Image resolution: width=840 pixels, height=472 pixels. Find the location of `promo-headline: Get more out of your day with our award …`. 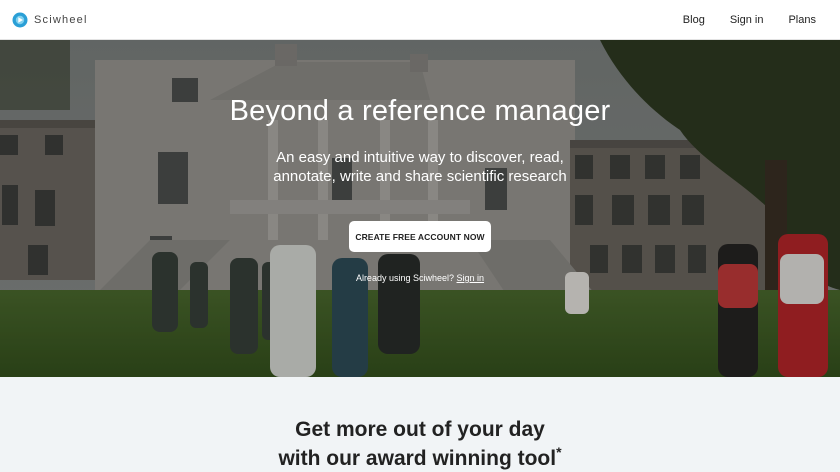

promo-headline: Get more out of your day with our award … is located at coordinates (420, 443).